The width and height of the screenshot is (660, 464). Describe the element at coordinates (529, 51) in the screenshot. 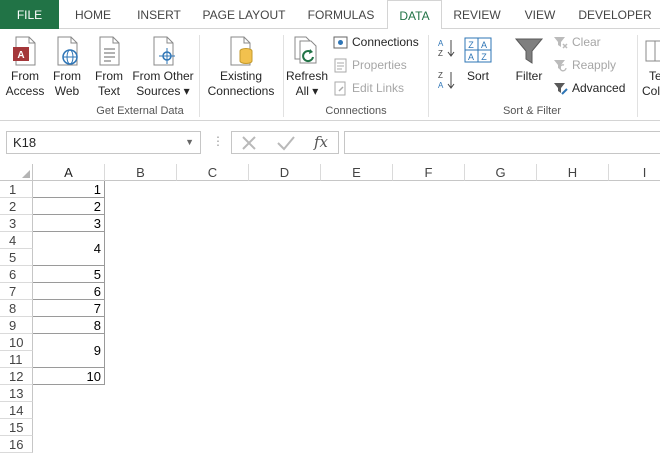

I see `filter-funnel-icon` at that location.